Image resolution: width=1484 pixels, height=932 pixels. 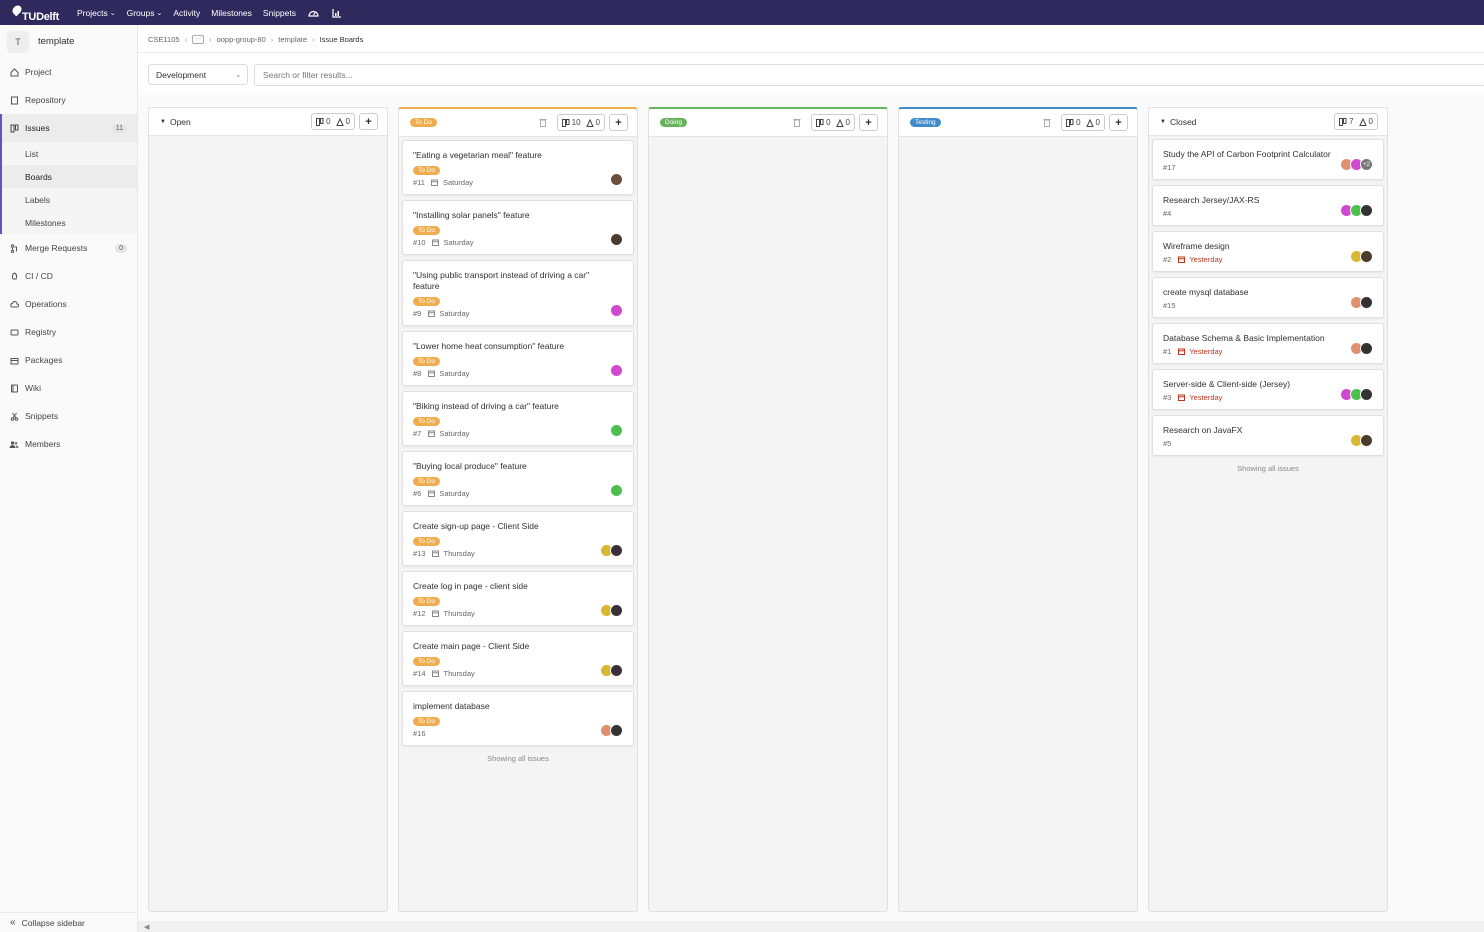 What do you see at coordinates (68, 304) in the screenshot?
I see `sidebar-item-operations: Operations` at bounding box center [68, 304].